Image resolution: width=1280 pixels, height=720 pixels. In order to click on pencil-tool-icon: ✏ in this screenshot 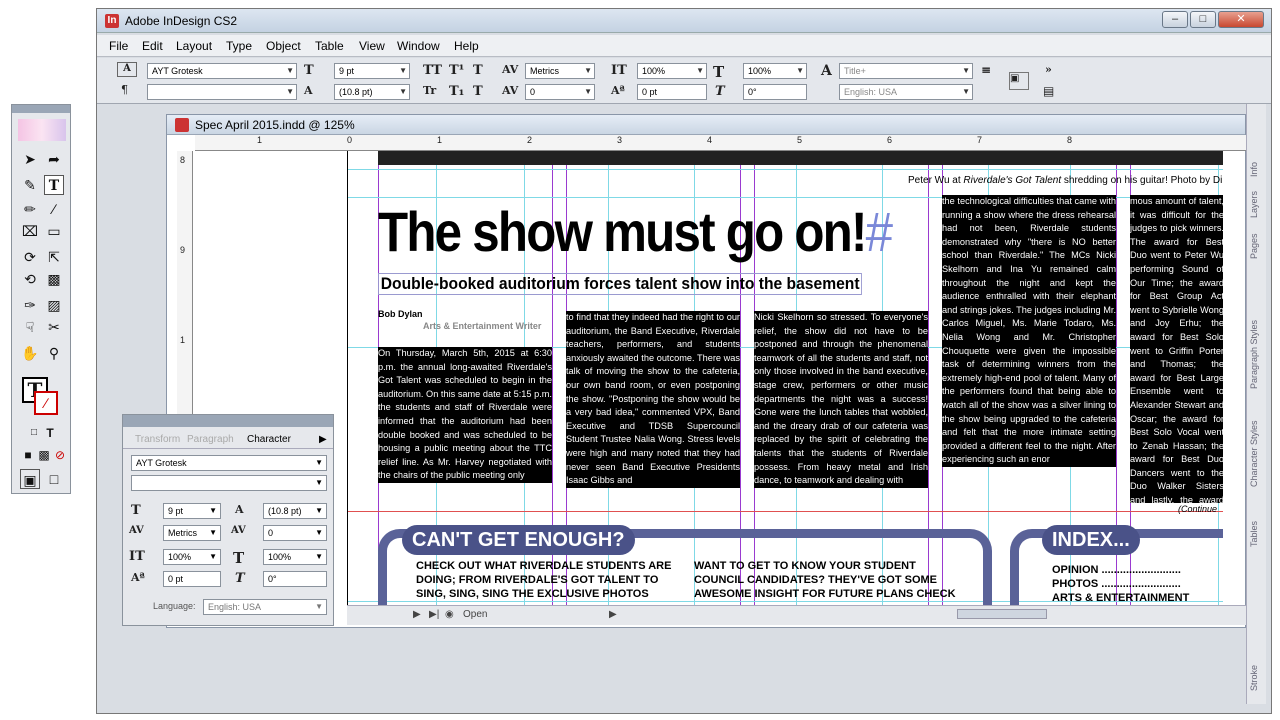, I will do `click(30, 209)`.